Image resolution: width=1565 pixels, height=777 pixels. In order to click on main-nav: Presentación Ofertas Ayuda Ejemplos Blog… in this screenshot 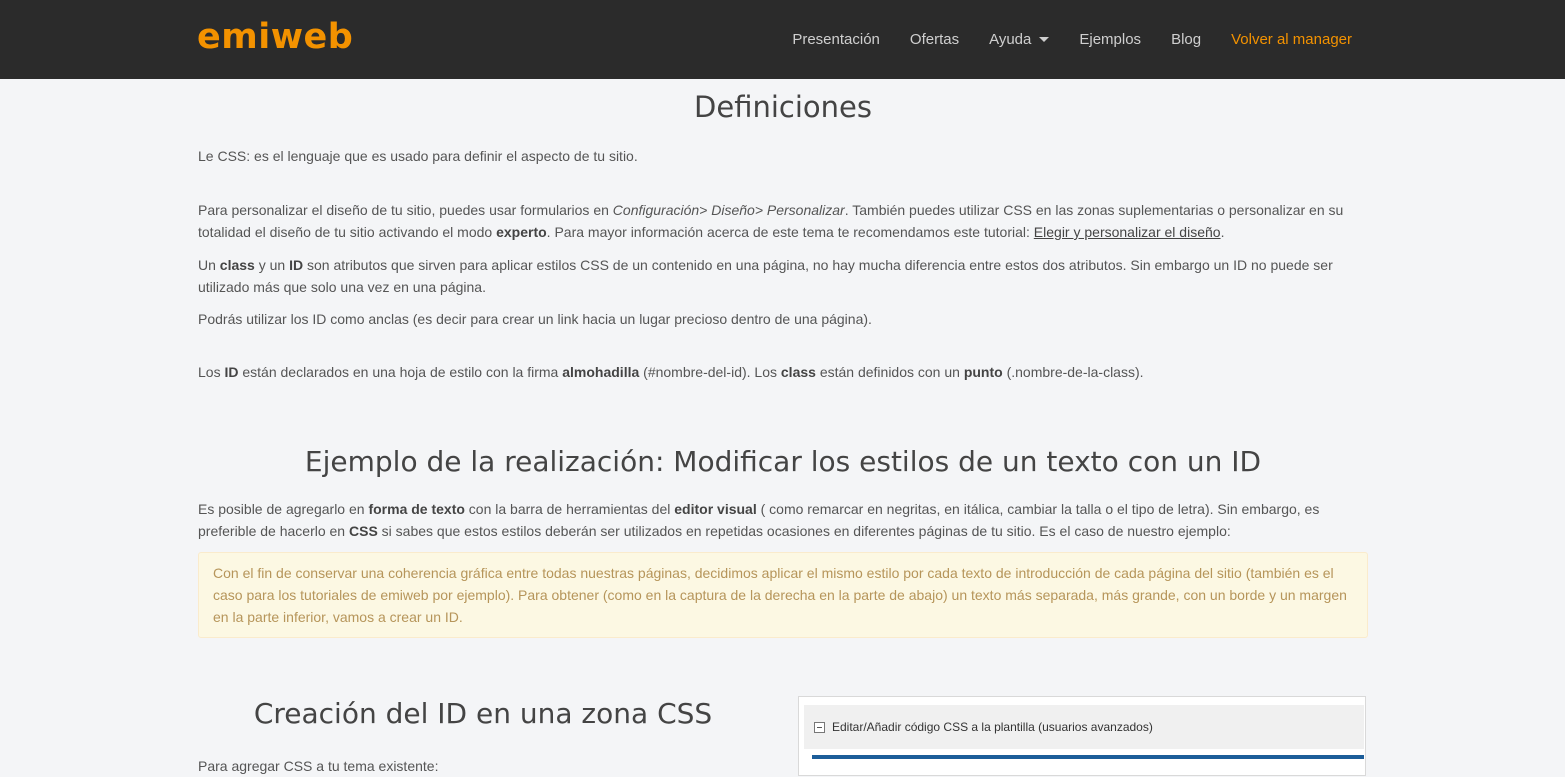, I will do `click(1072, 39)`.